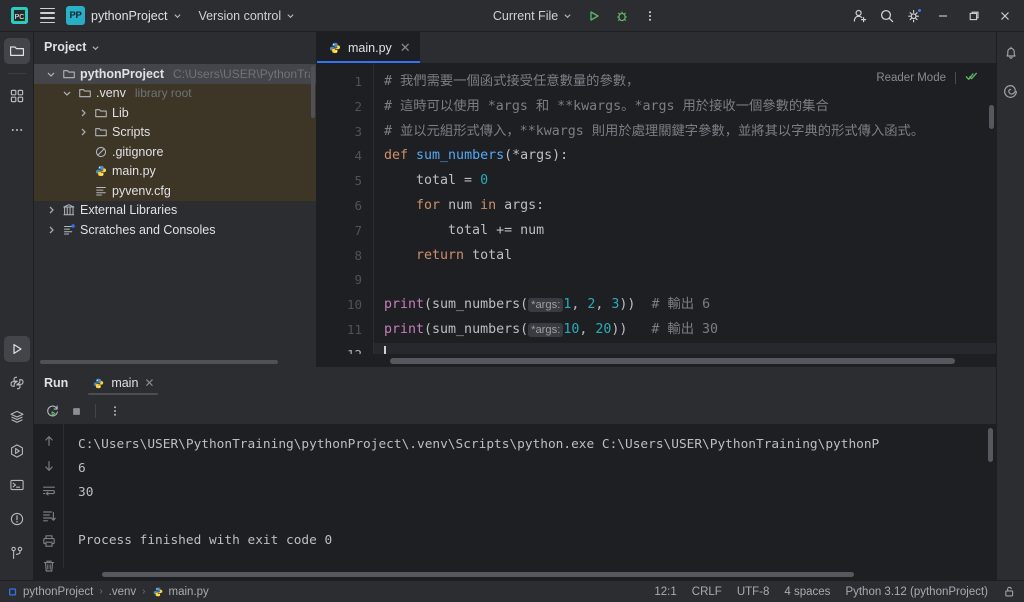 The width and height of the screenshot is (1024, 602). What do you see at coordinates (175, 211) in the screenshot?
I see `tree-item-external-libraries: External Libraries` at bounding box center [175, 211].